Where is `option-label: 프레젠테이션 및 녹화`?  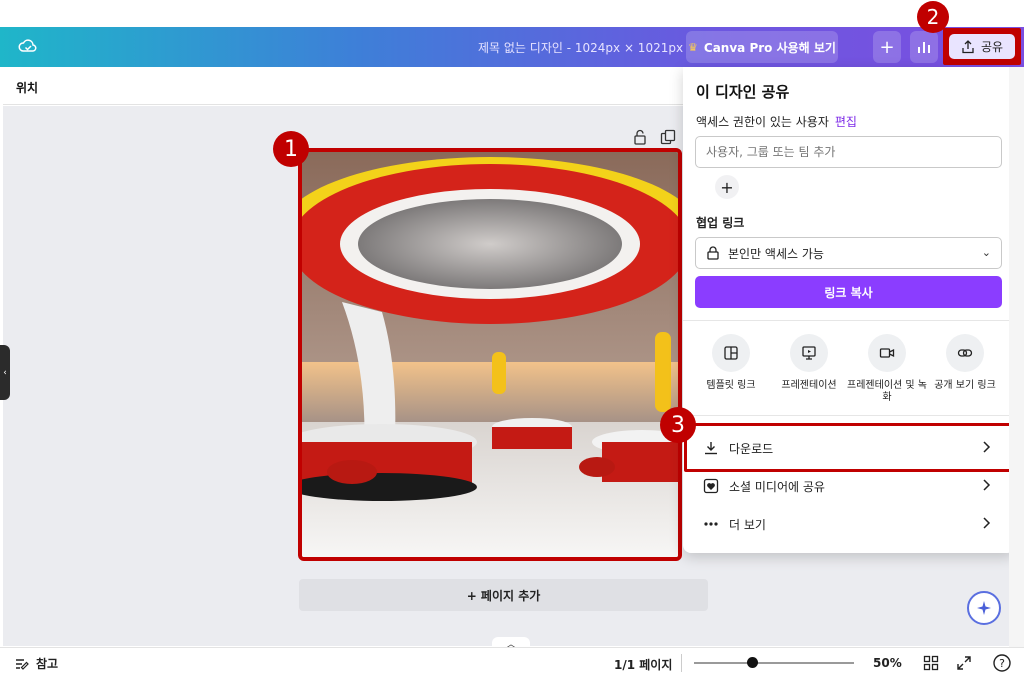
option-label: 프레젠테이션 및 녹화 is located at coordinates (887, 391).